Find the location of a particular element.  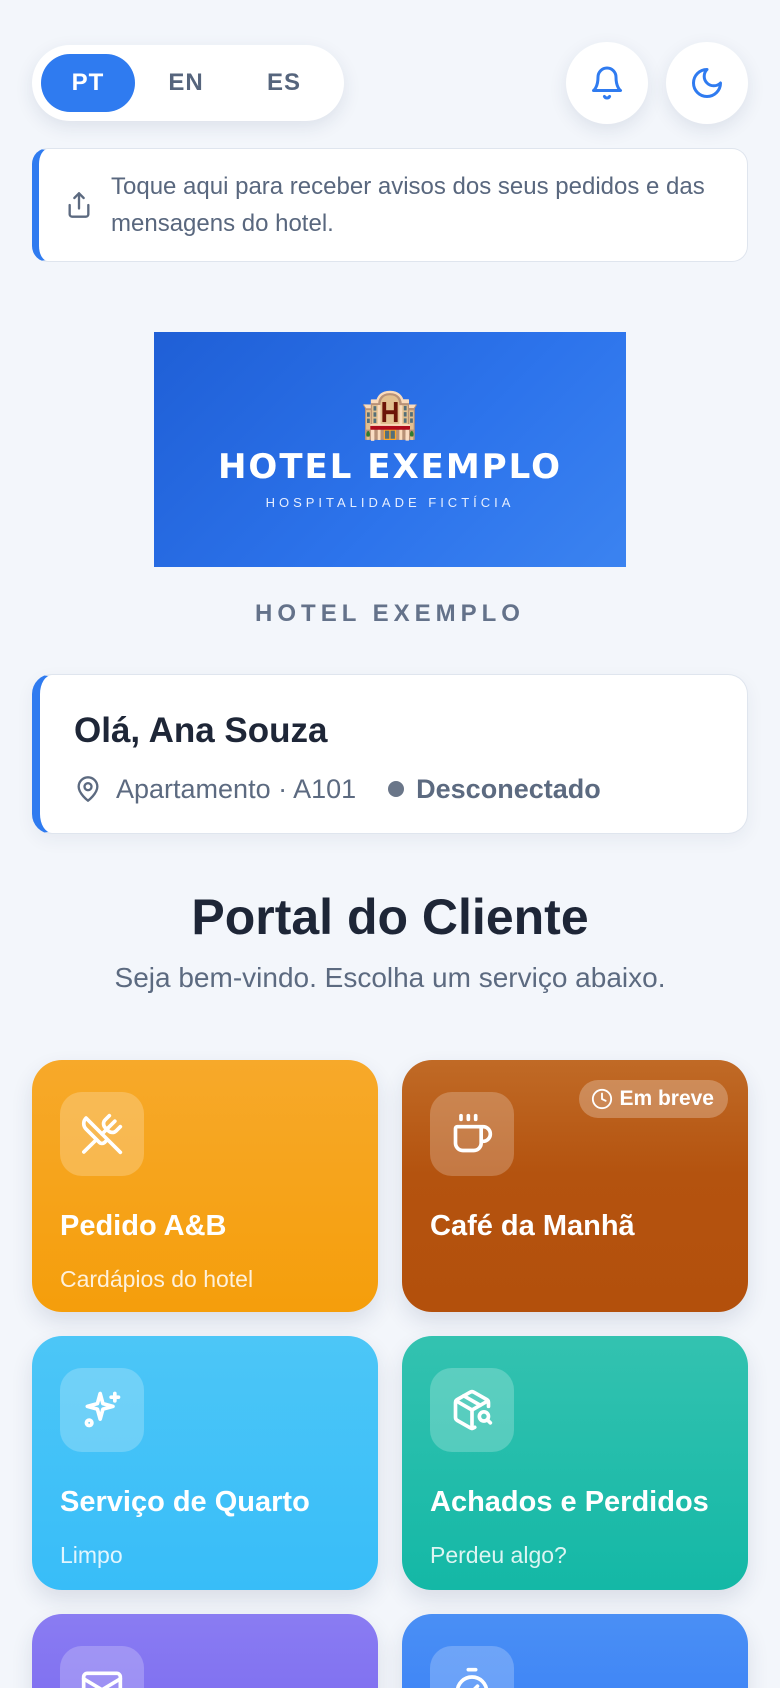

hotel-name: HOTEL EXEMPLO is located at coordinates (390, 613).